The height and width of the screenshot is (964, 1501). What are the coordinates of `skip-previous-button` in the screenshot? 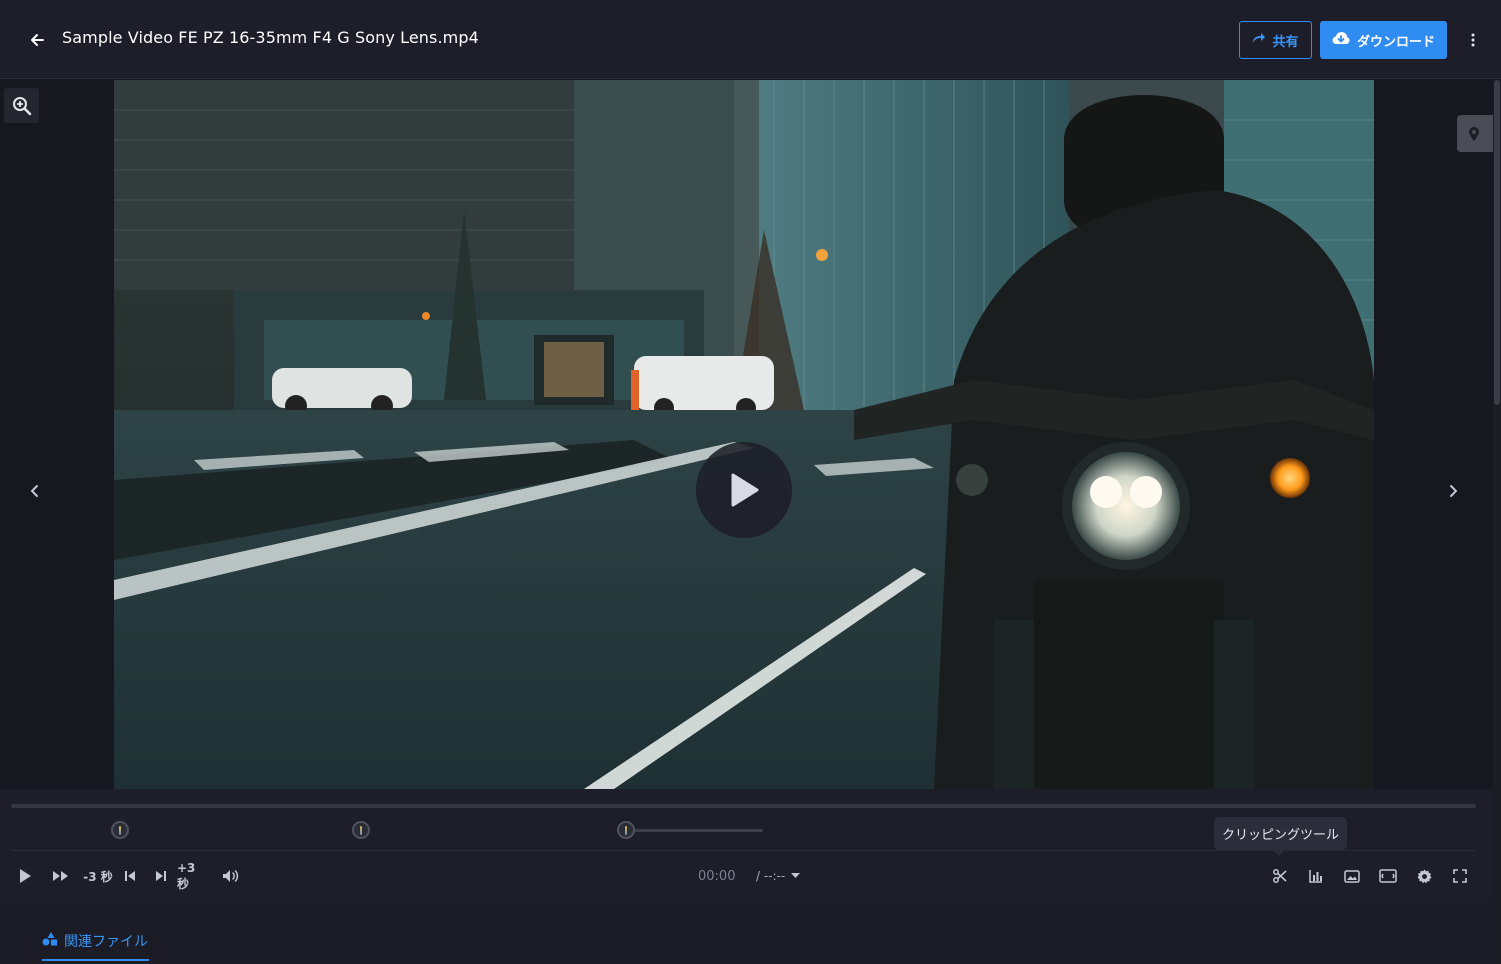 It's located at (130, 876).